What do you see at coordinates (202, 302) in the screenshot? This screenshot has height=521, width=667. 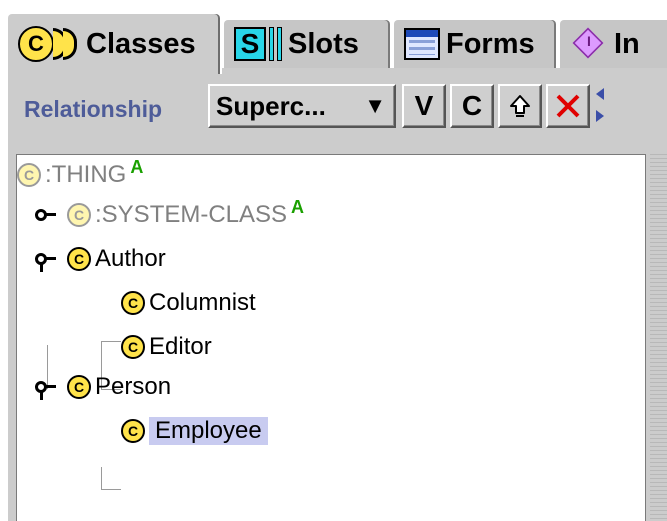 I see `tree-node-label: Columnist` at bounding box center [202, 302].